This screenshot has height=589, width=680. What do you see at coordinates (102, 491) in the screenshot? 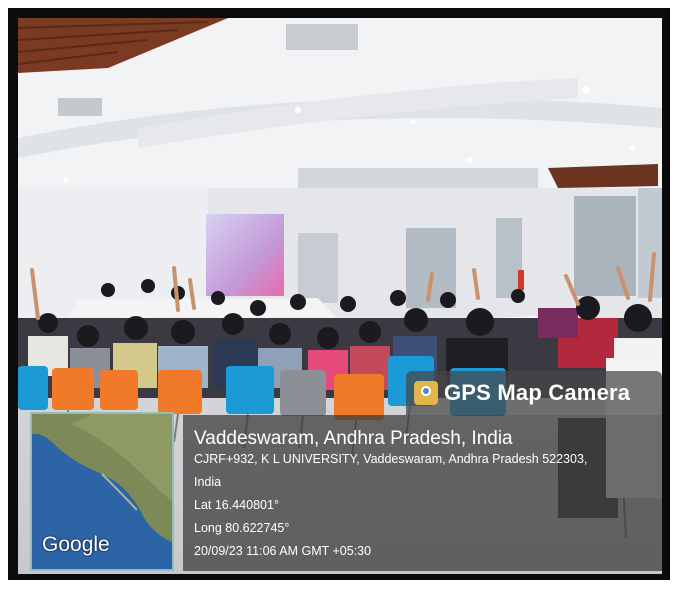
I see `map-thumbnail: Google` at bounding box center [102, 491].